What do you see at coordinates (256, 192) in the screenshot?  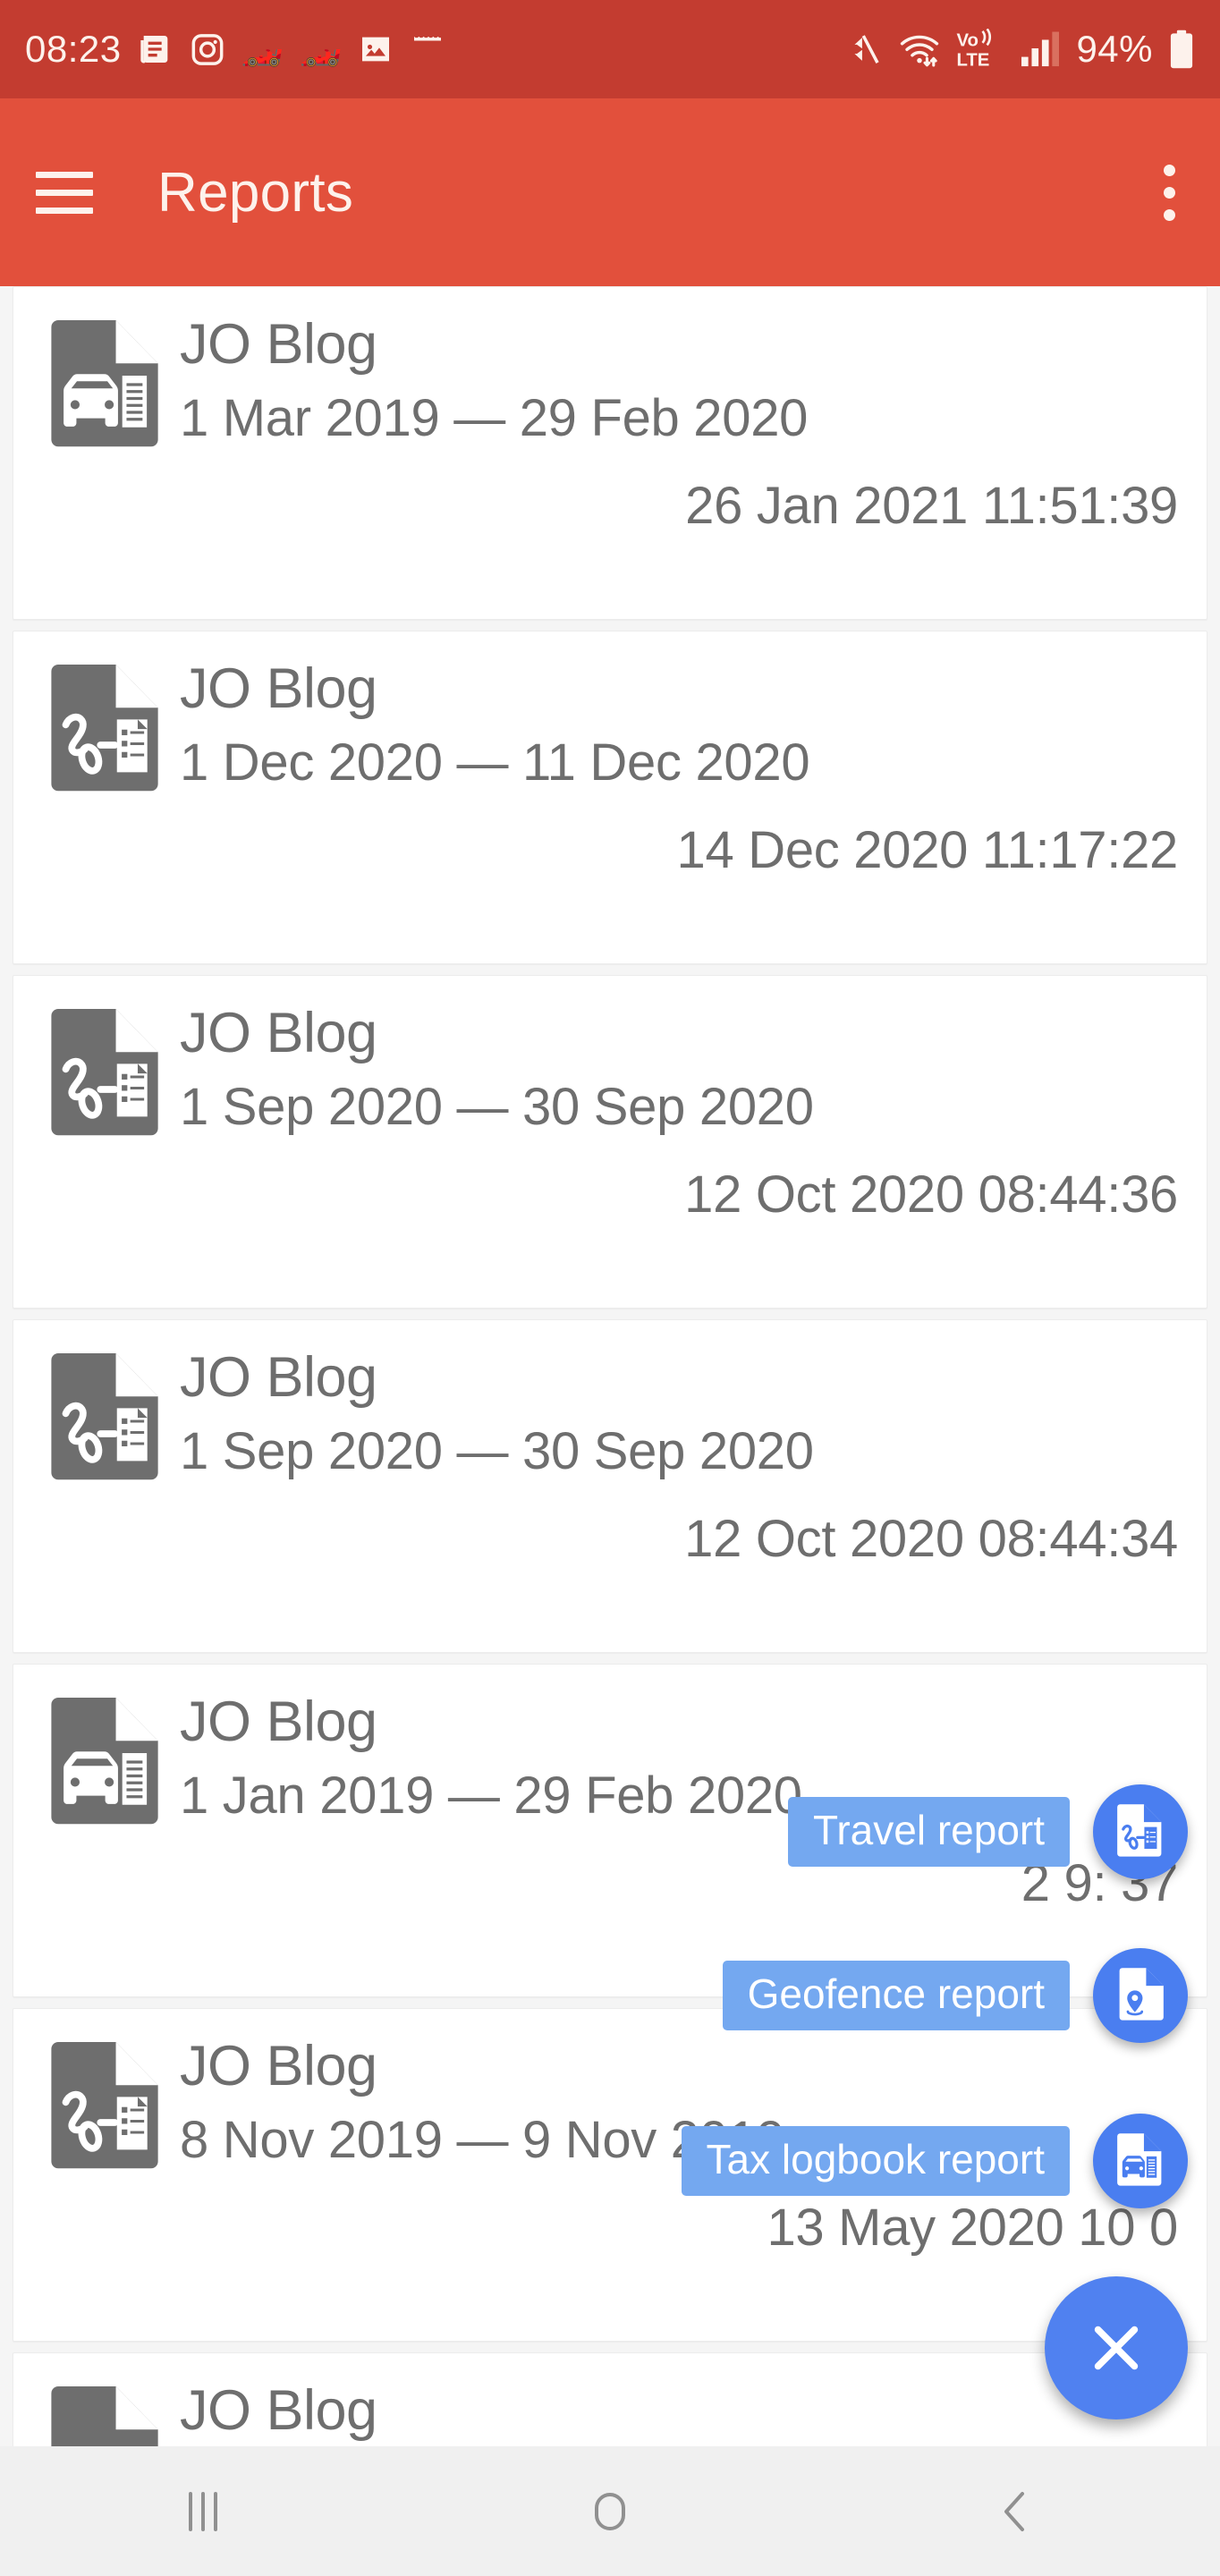 I see `page-title: Reports` at bounding box center [256, 192].